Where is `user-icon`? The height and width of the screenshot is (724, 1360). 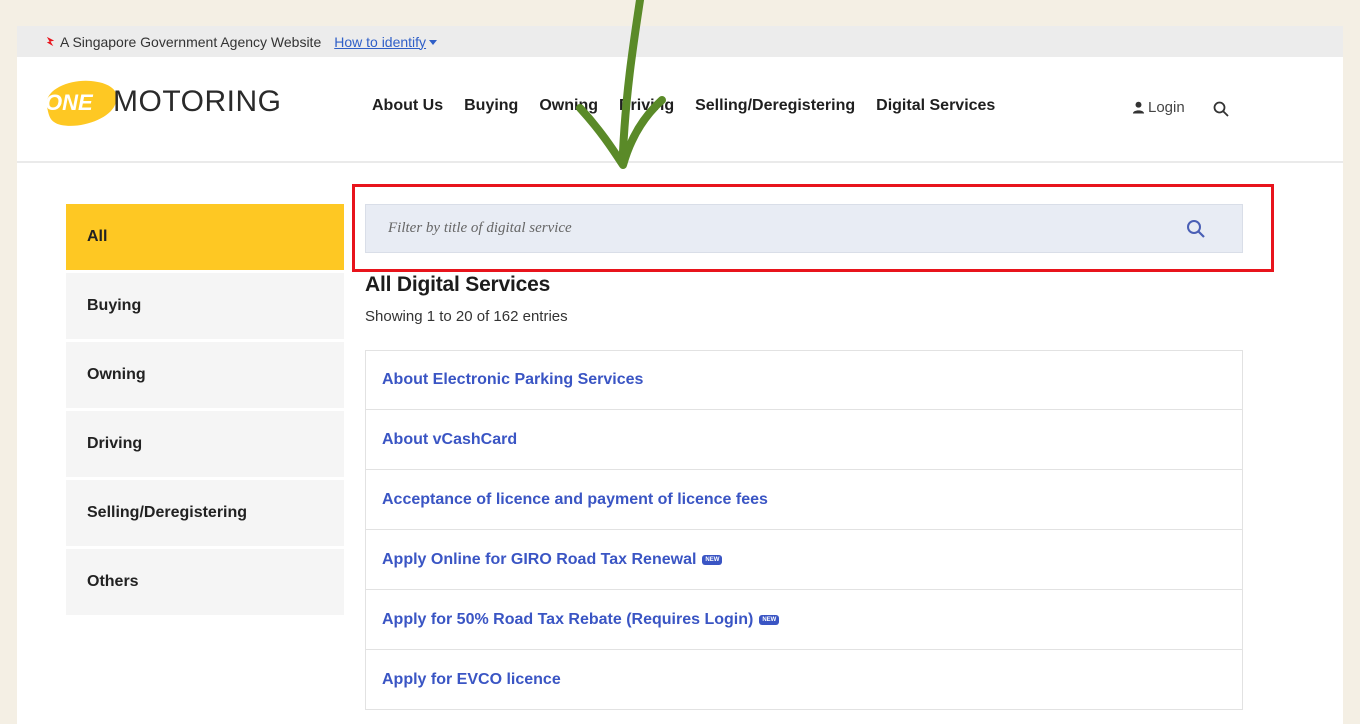 user-icon is located at coordinates (1138, 107).